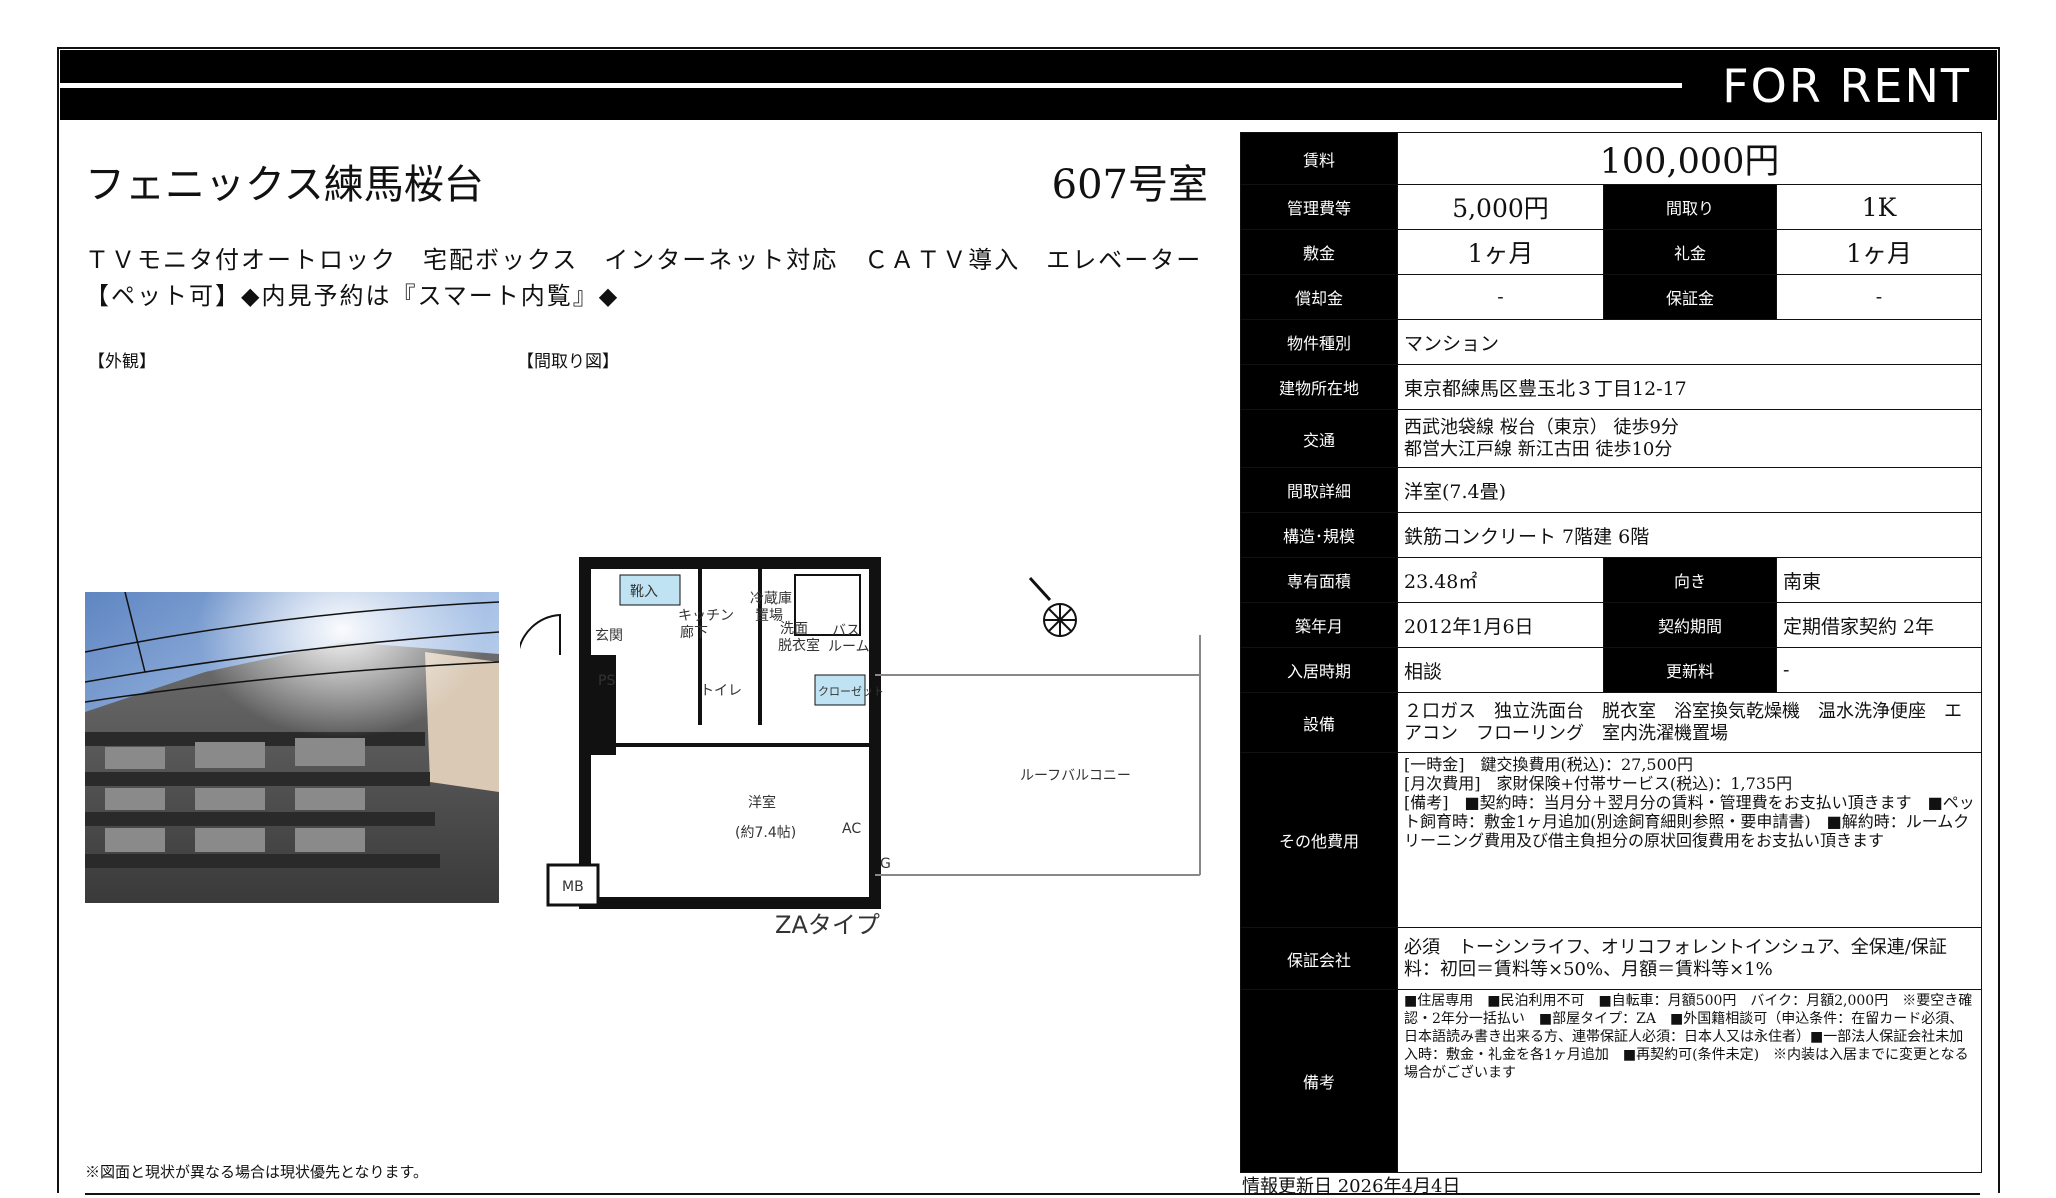 The width and height of the screenshot is (2056, 1198). What do you see at coordinates (1129, 185) in the screenshot?
I see `room-number: 607号室` at bounding box center [1129, 185].